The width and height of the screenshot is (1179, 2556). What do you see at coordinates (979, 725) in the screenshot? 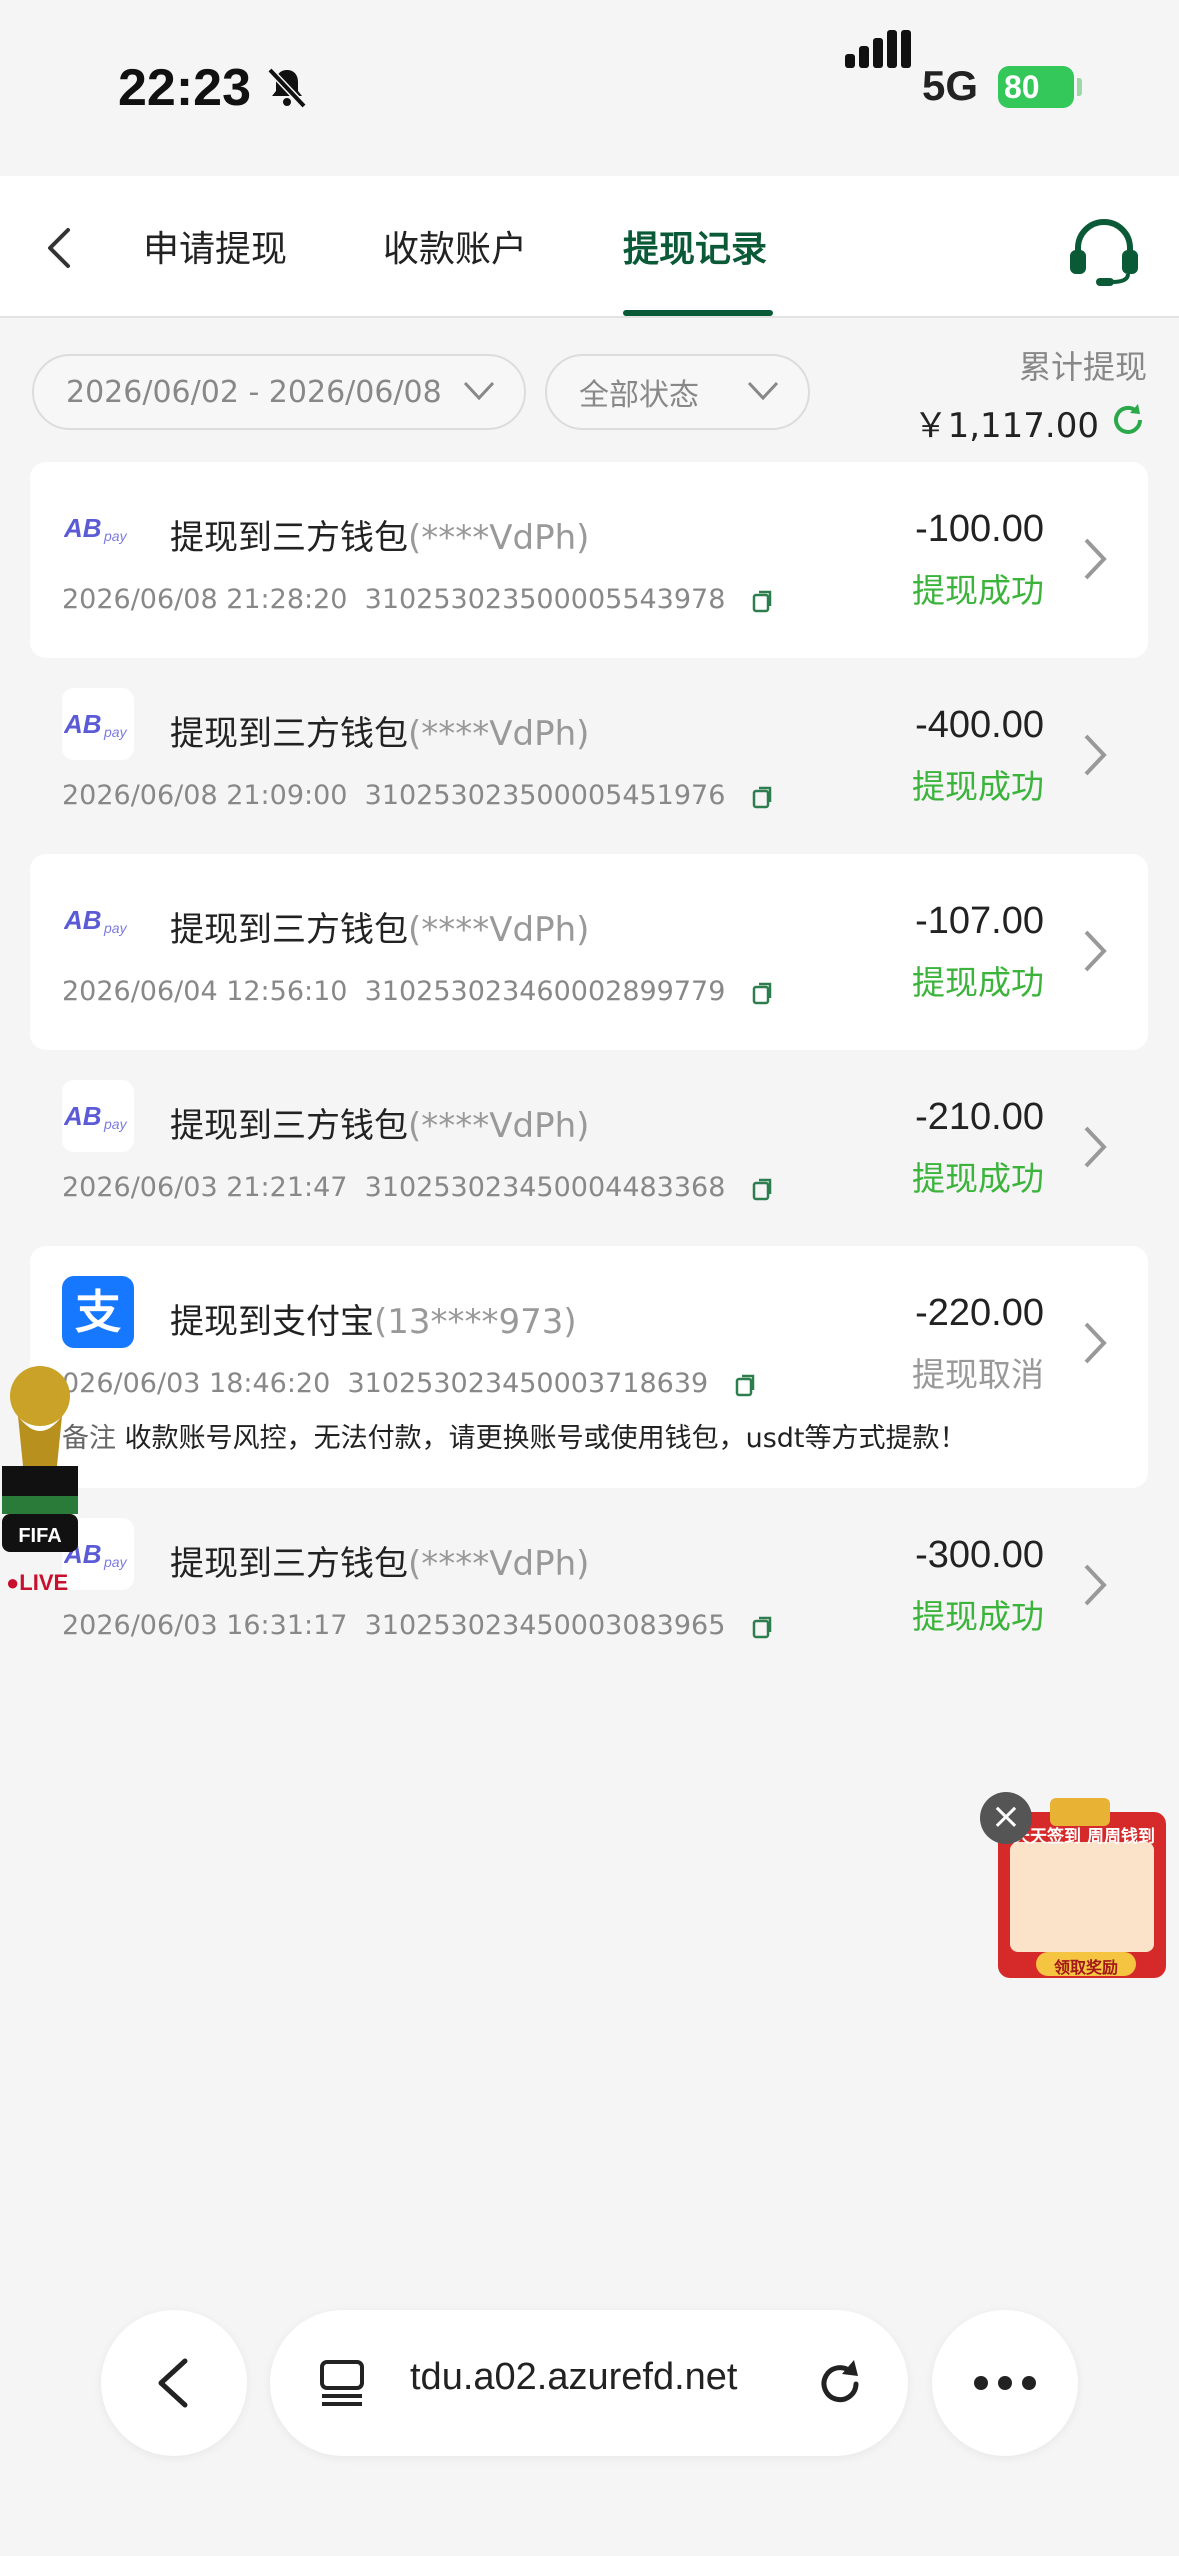
I see `record-amount: -400.00` at bounding box center [979, 725].